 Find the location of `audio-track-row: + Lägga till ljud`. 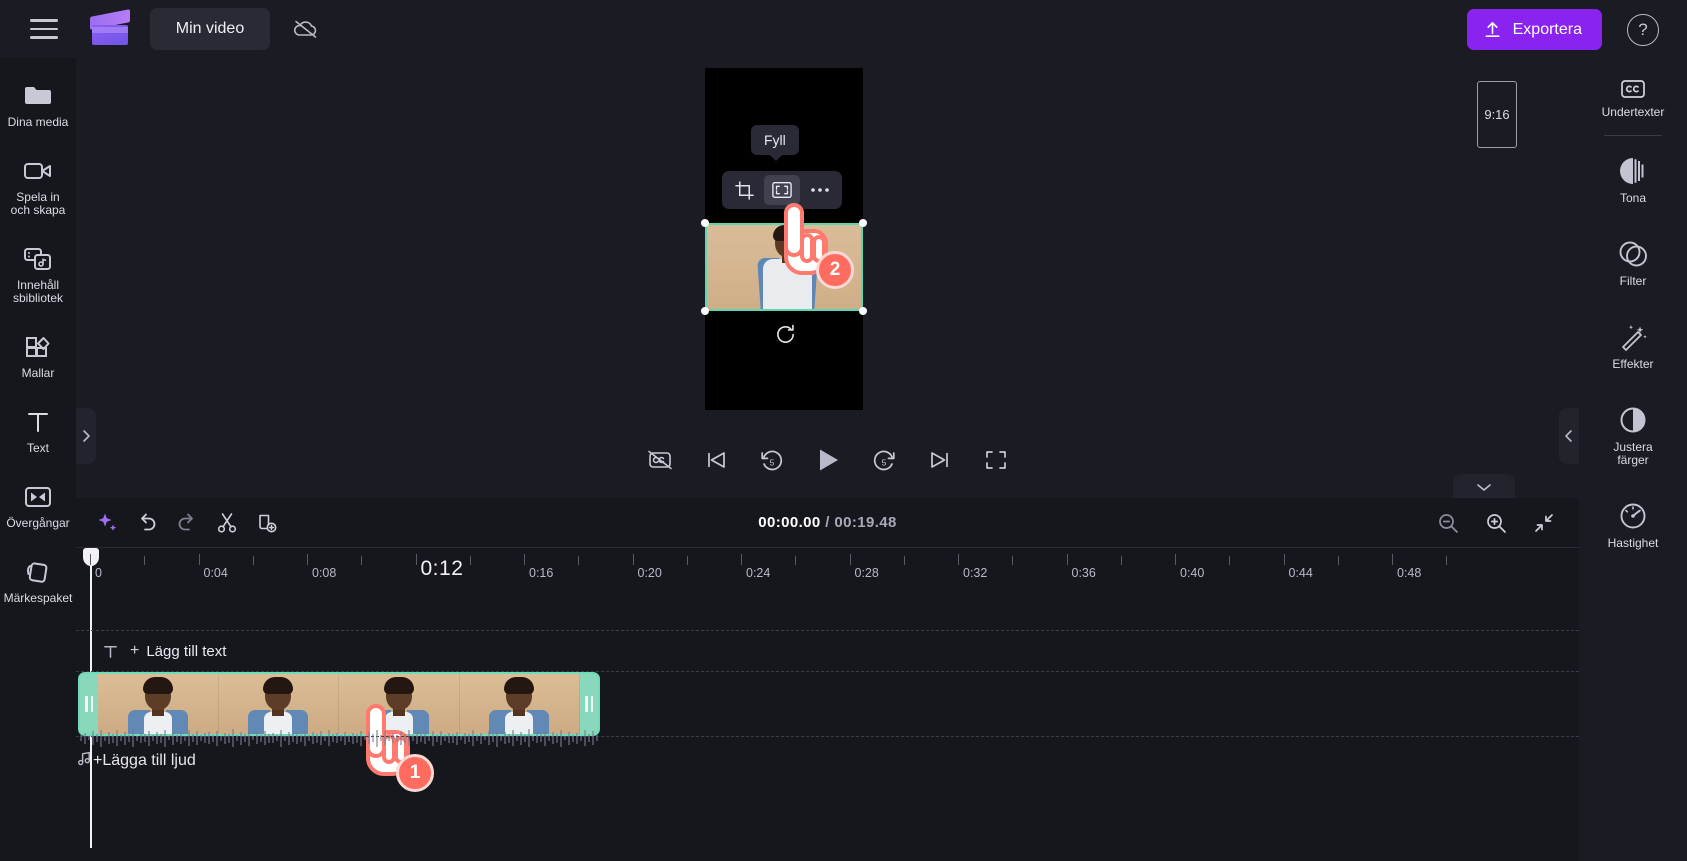

audio-track-row: + Lägga till ljud is located at coordinates (827, 756).